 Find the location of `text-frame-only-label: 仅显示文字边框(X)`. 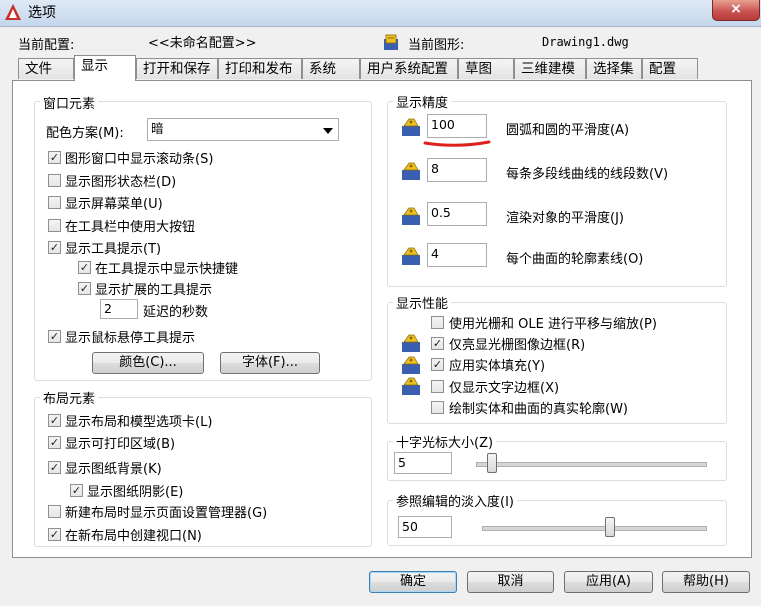

text-frame-only-label: 仅显示文字边框(X) is located at coordinates (504, 388).